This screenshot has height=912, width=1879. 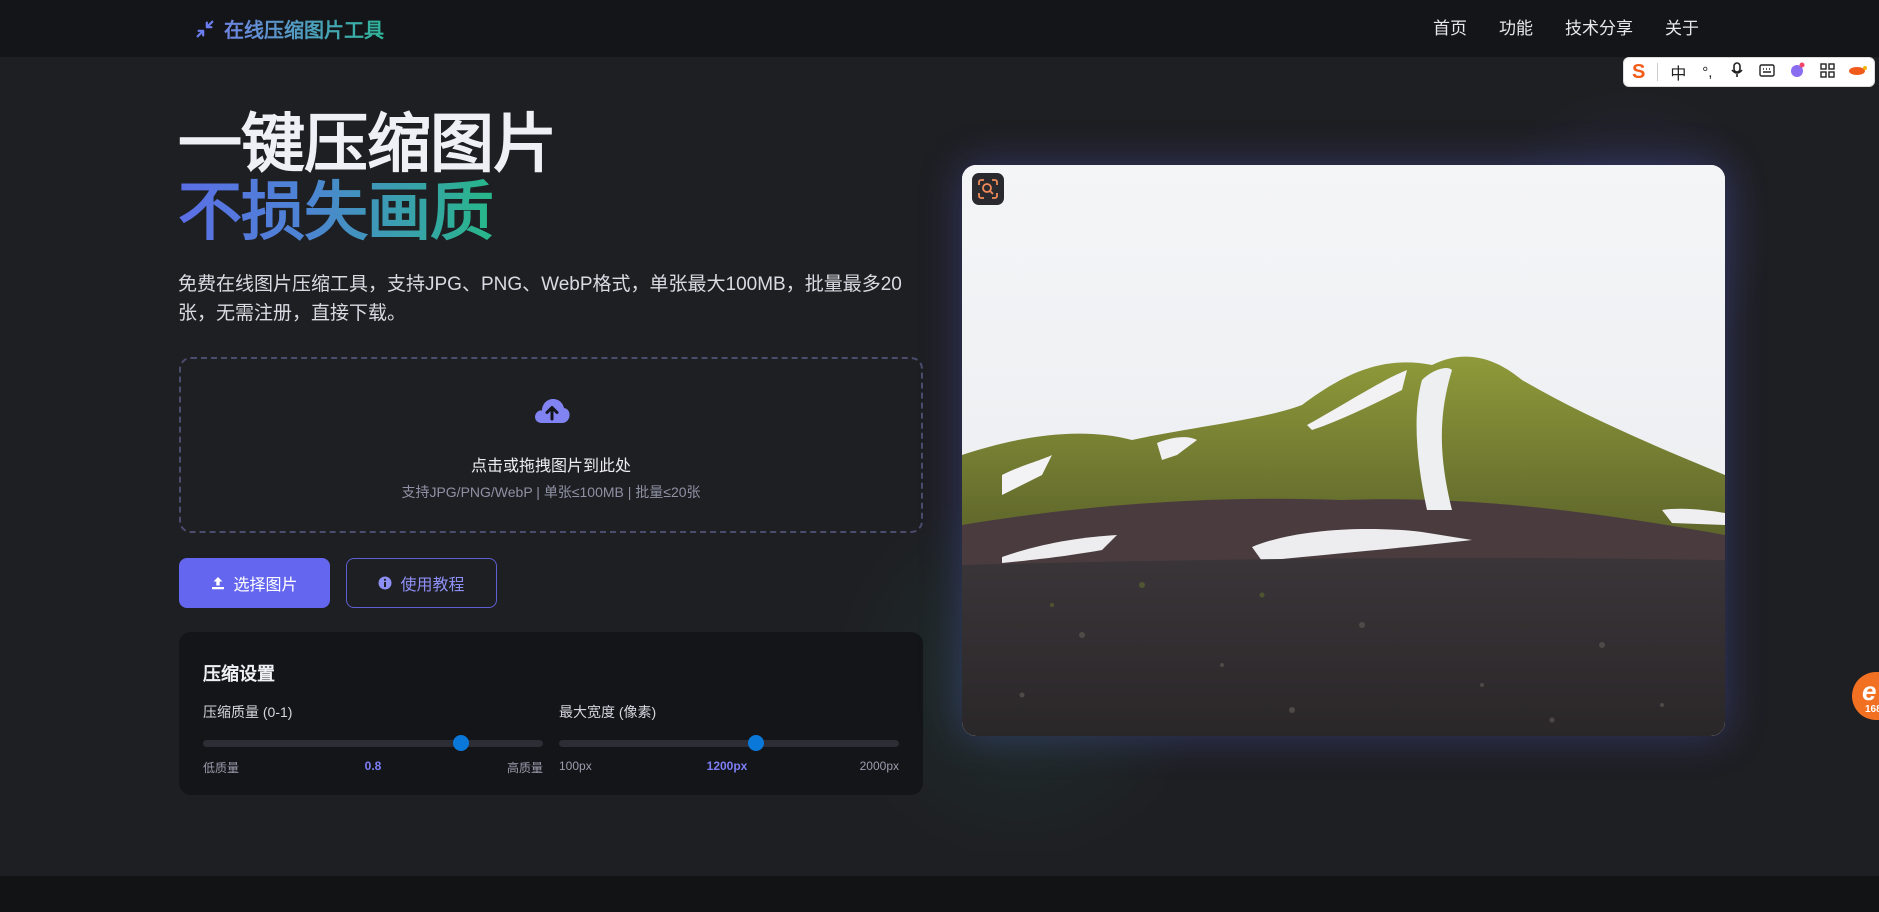 I want to click on quality-min-label: 低质量, so click(x=221, y=768).